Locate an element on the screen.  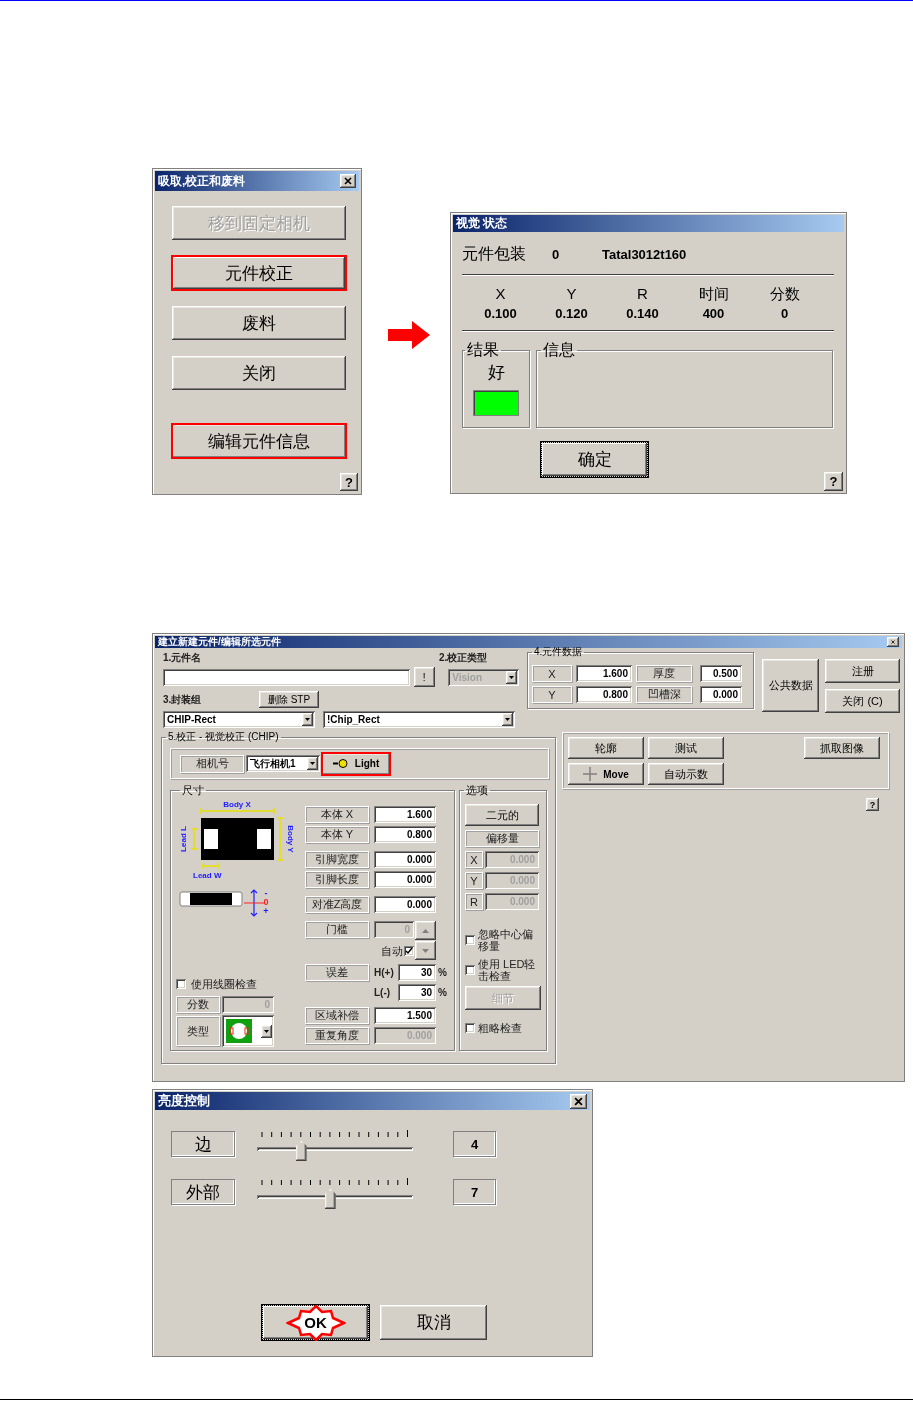
action-button: 测试 is located at coordinates (686, 748).